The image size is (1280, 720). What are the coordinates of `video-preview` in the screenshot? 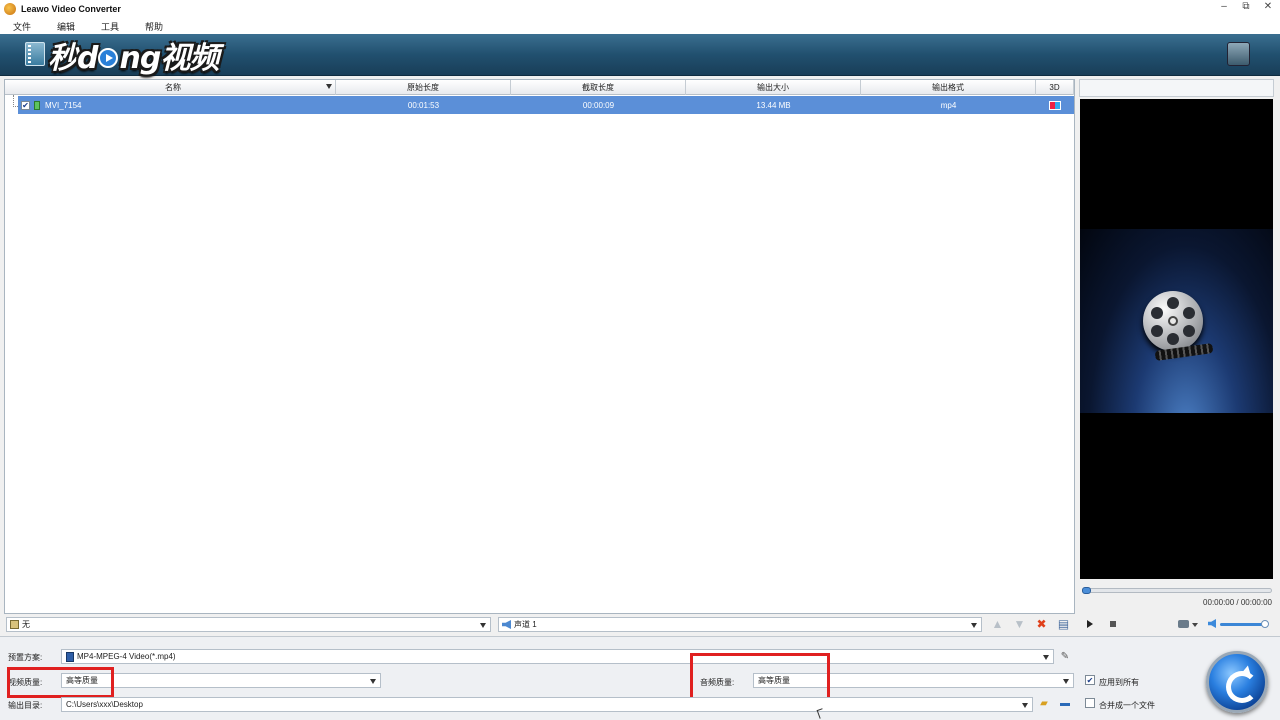 It's located at (1176, 339).